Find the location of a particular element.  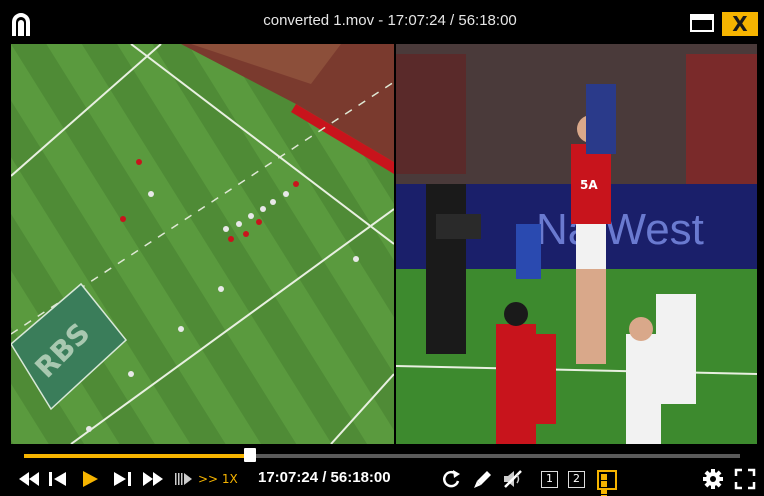

speed-indicator: >> 1X is located at coordinates (218, 479).